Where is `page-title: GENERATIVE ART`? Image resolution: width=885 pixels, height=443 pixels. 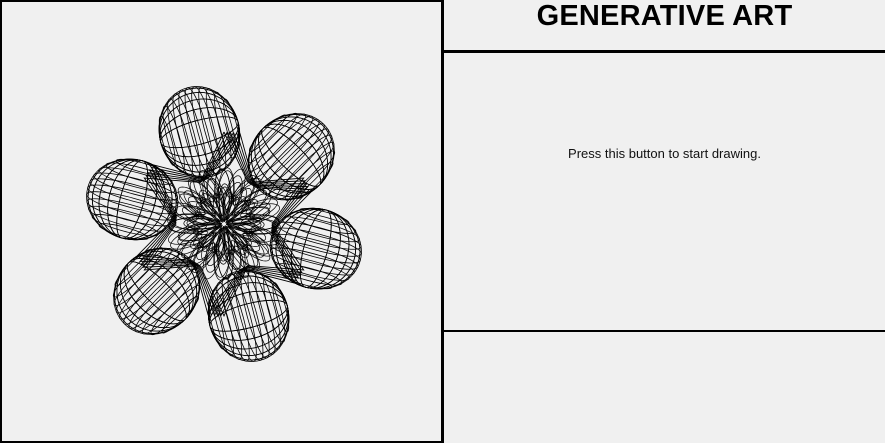 page-title: GENERATIVE ART is located at coordinates (664, 16).